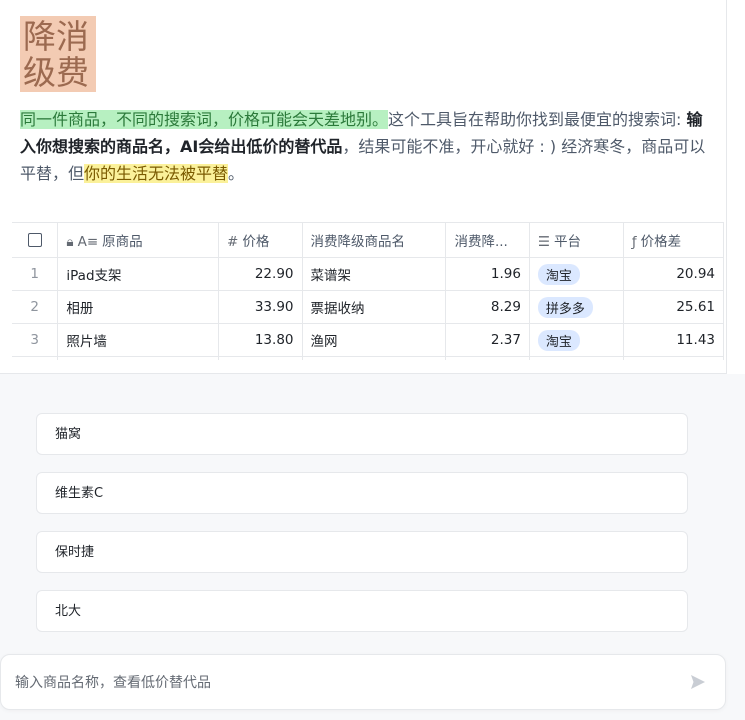  I want to click on chat-input-bar, so click(363, 682).